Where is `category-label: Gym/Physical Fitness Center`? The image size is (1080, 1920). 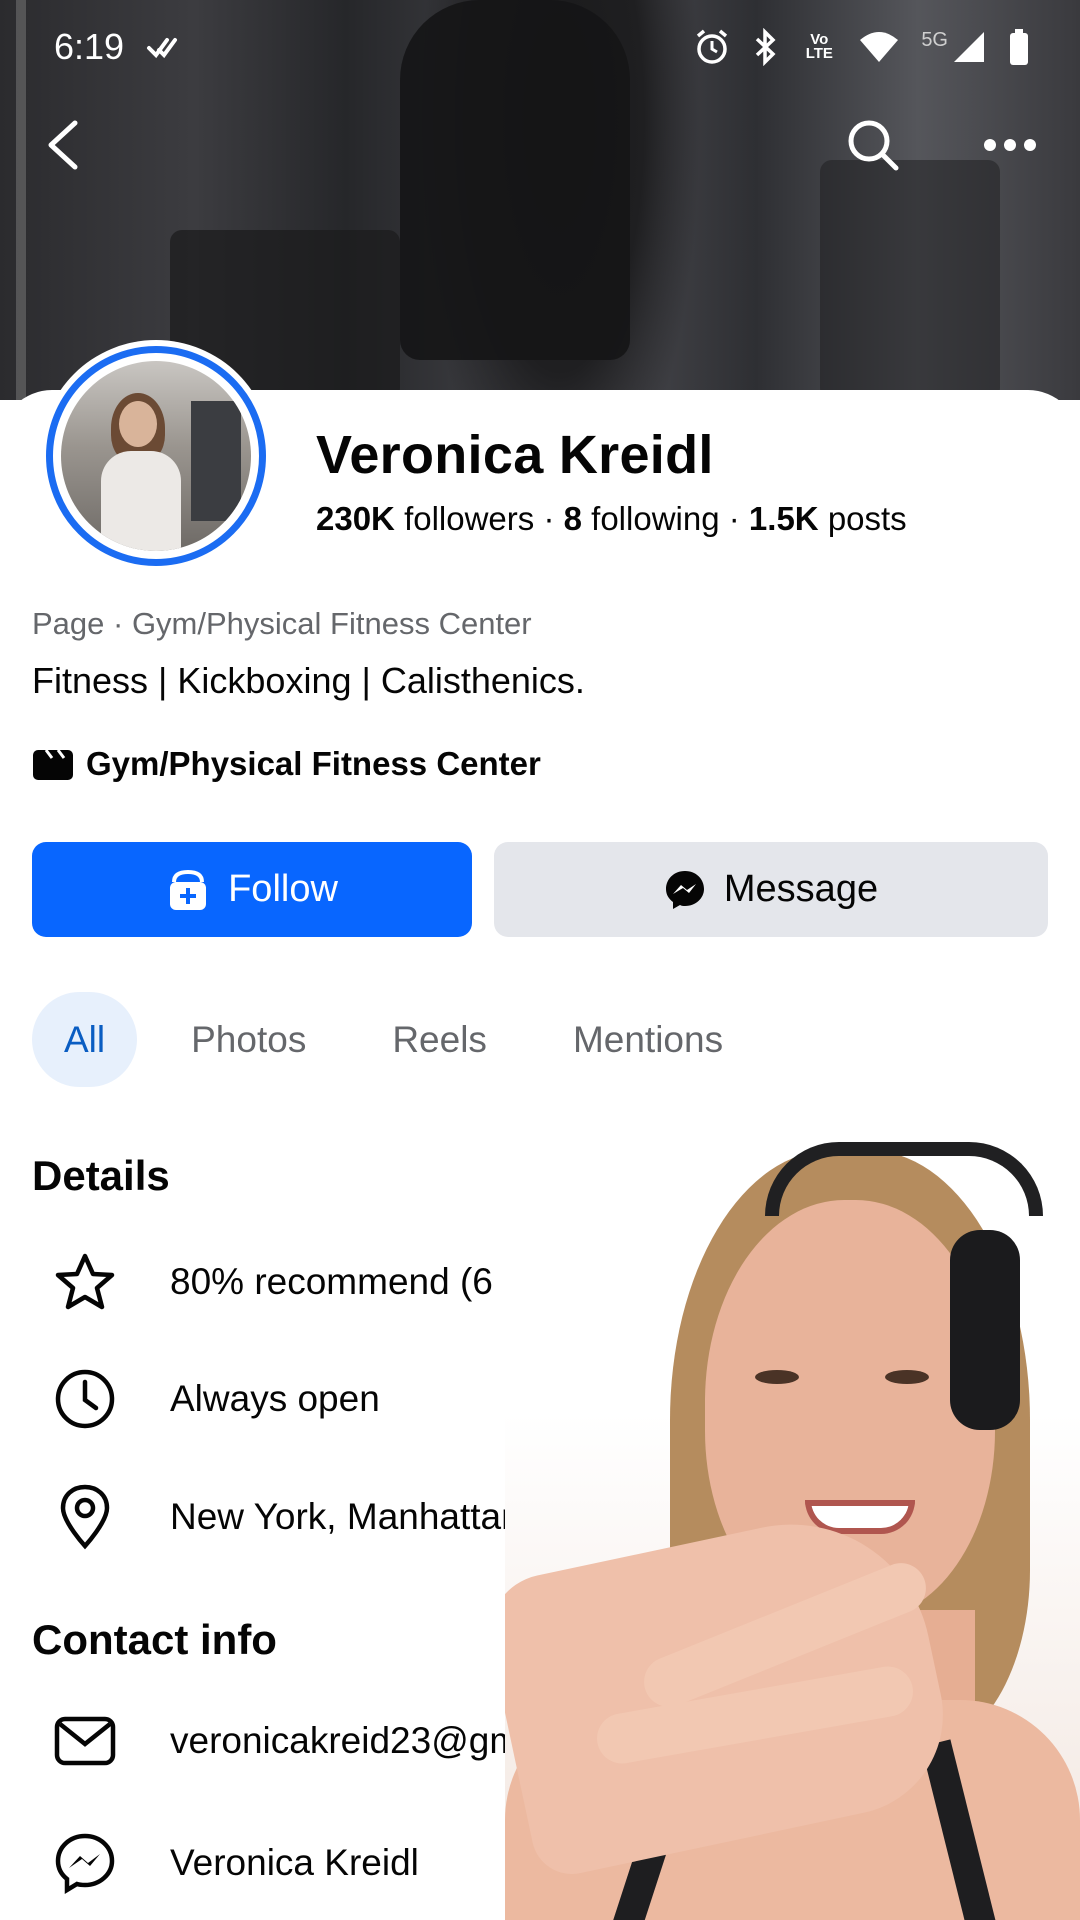 category-label: Gym/Physical Fitness Center is located at coordinates (313, 763).